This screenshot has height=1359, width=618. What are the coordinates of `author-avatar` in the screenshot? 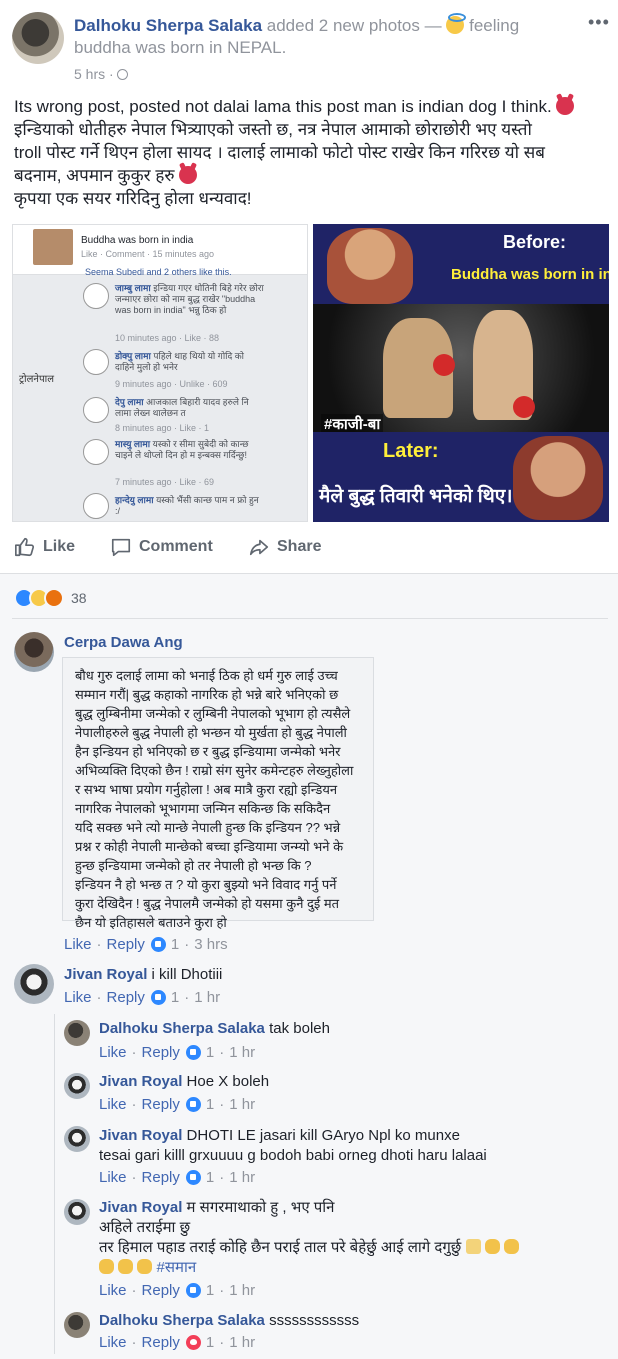 It's located at (38, 38).